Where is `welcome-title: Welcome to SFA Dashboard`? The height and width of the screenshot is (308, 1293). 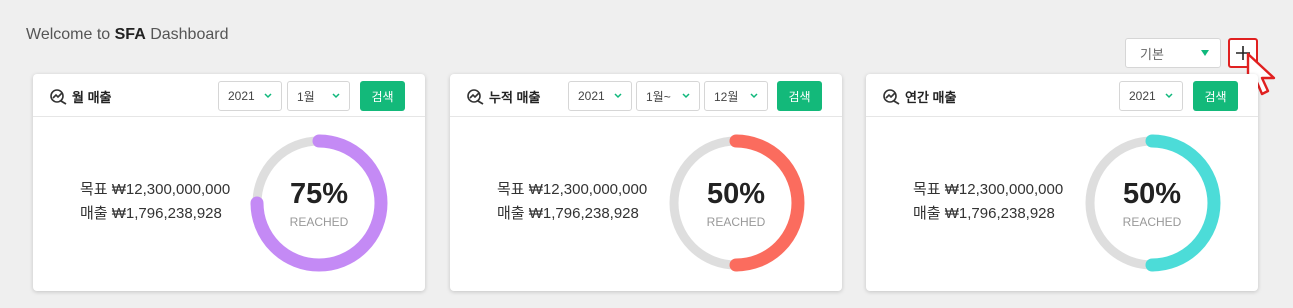 welcome-title: Welcome to SFA Dashboard is located at coordinates (127, 34).